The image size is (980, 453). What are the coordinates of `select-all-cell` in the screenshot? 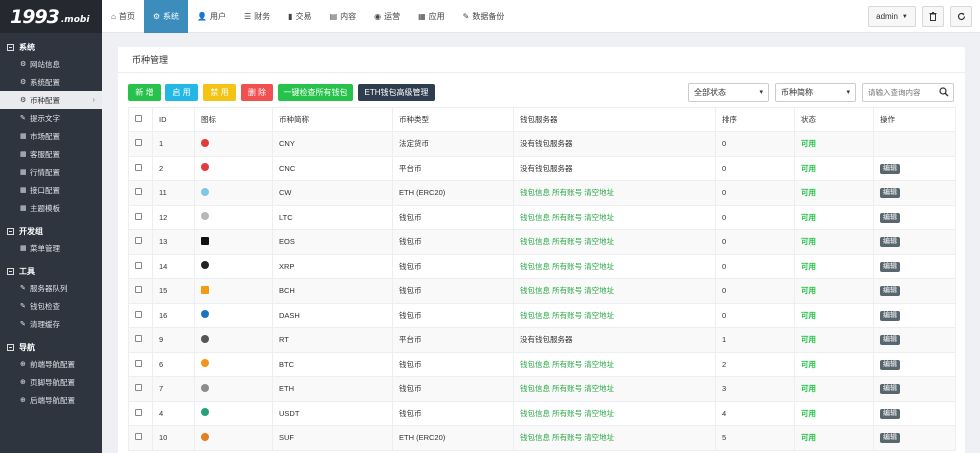 It's located at (140, 119).